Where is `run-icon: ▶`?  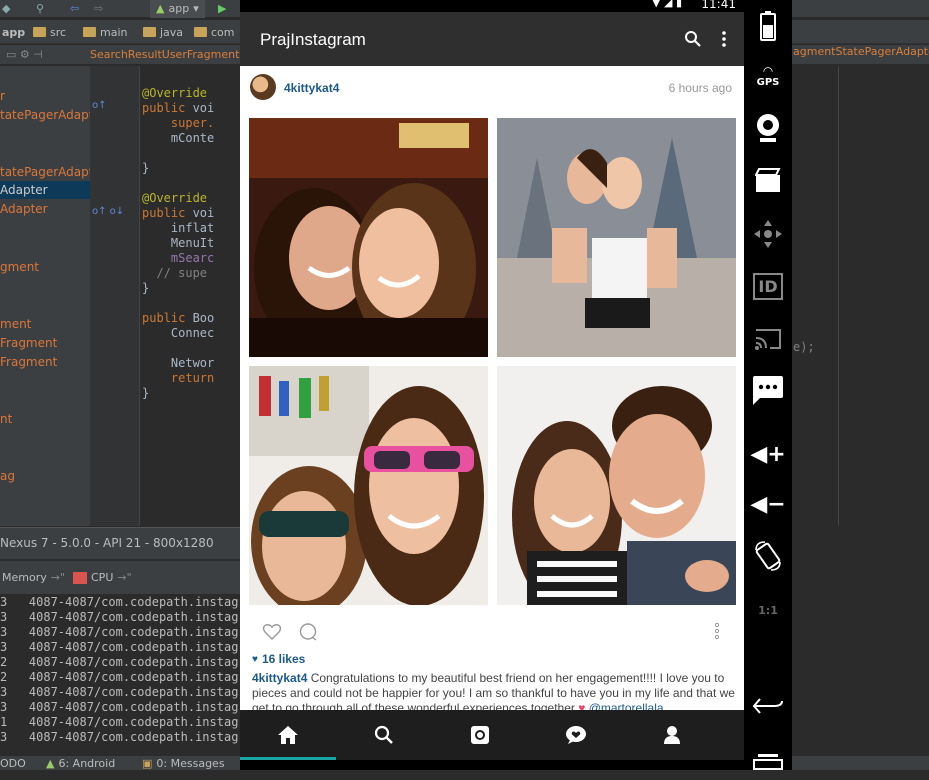 run-icon: ▶ is located at coordinates (222, 9).